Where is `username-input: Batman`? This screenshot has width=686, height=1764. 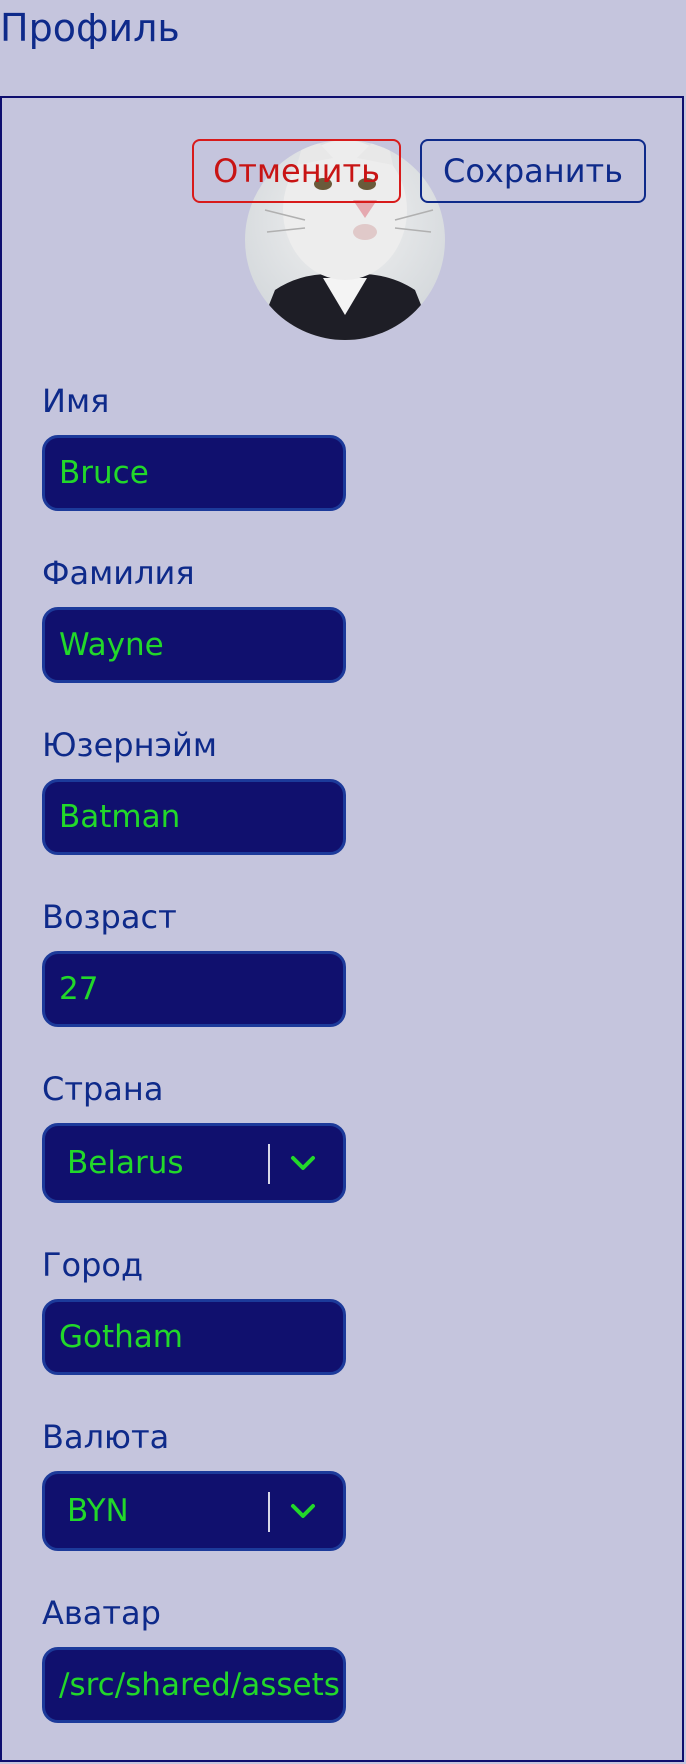 username-input: Batman is located at coordinates (194, 817).